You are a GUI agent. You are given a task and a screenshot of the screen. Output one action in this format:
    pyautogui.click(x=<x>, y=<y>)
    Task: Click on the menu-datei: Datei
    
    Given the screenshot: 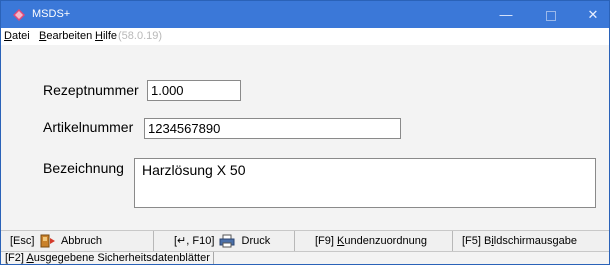 What is the action you would take?
    pyautogui.click(x=17, y=36)
    